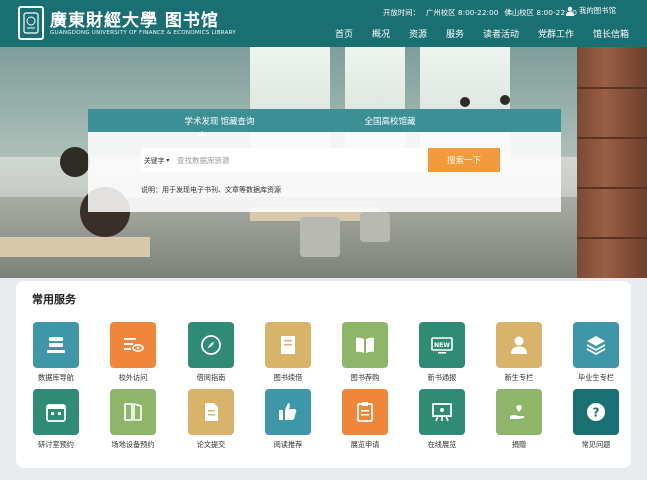 The width and height of the screenshot is (647, 480). Describe the element at coordinates (134, 18) in the screenshot. I see `library-name-cn: 廣東財經大學 图书馆` at that location.